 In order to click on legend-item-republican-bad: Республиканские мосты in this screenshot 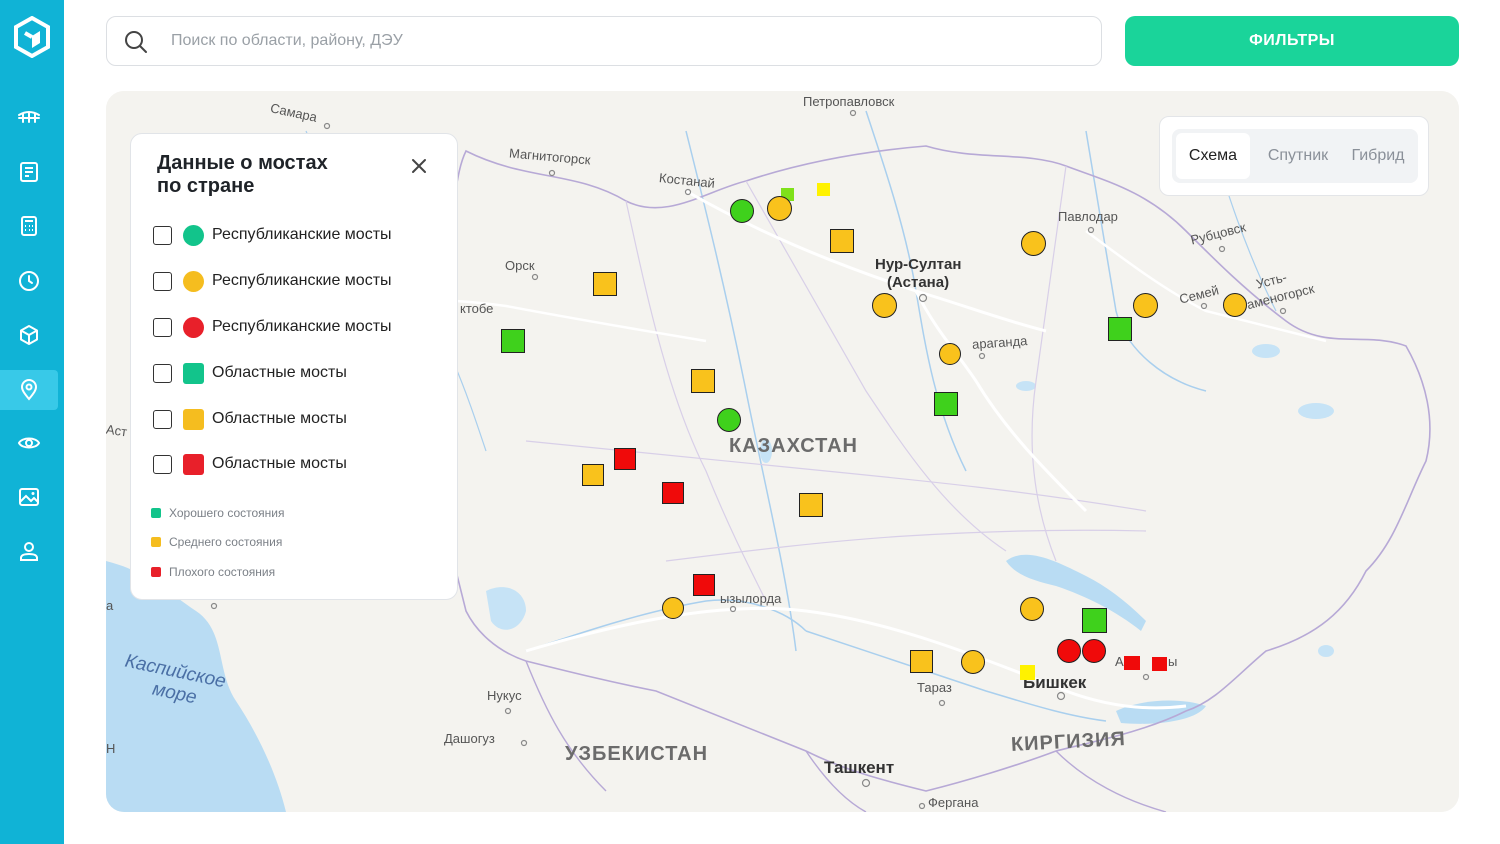, I will do `click(272, 327)`.